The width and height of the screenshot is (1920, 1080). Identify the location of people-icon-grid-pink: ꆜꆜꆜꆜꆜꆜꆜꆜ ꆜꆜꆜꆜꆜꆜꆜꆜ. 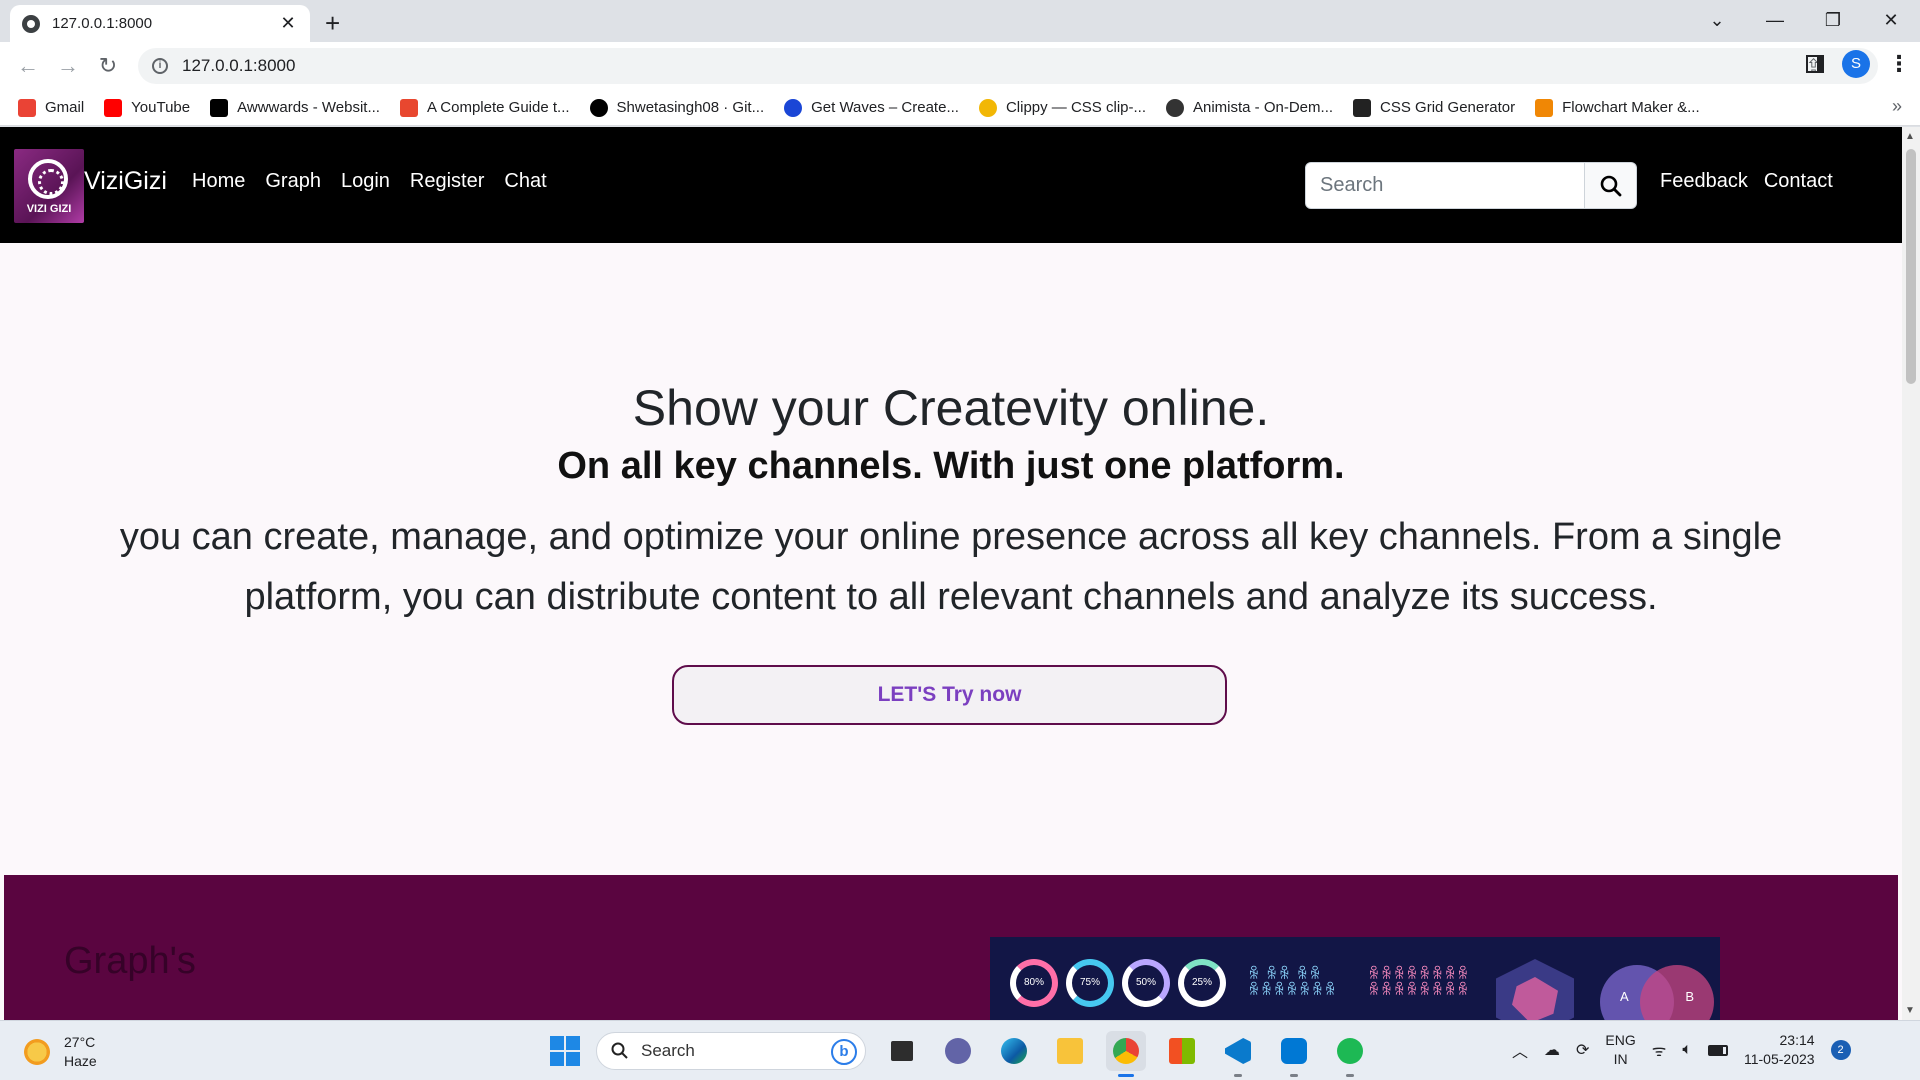
(1419, 982).